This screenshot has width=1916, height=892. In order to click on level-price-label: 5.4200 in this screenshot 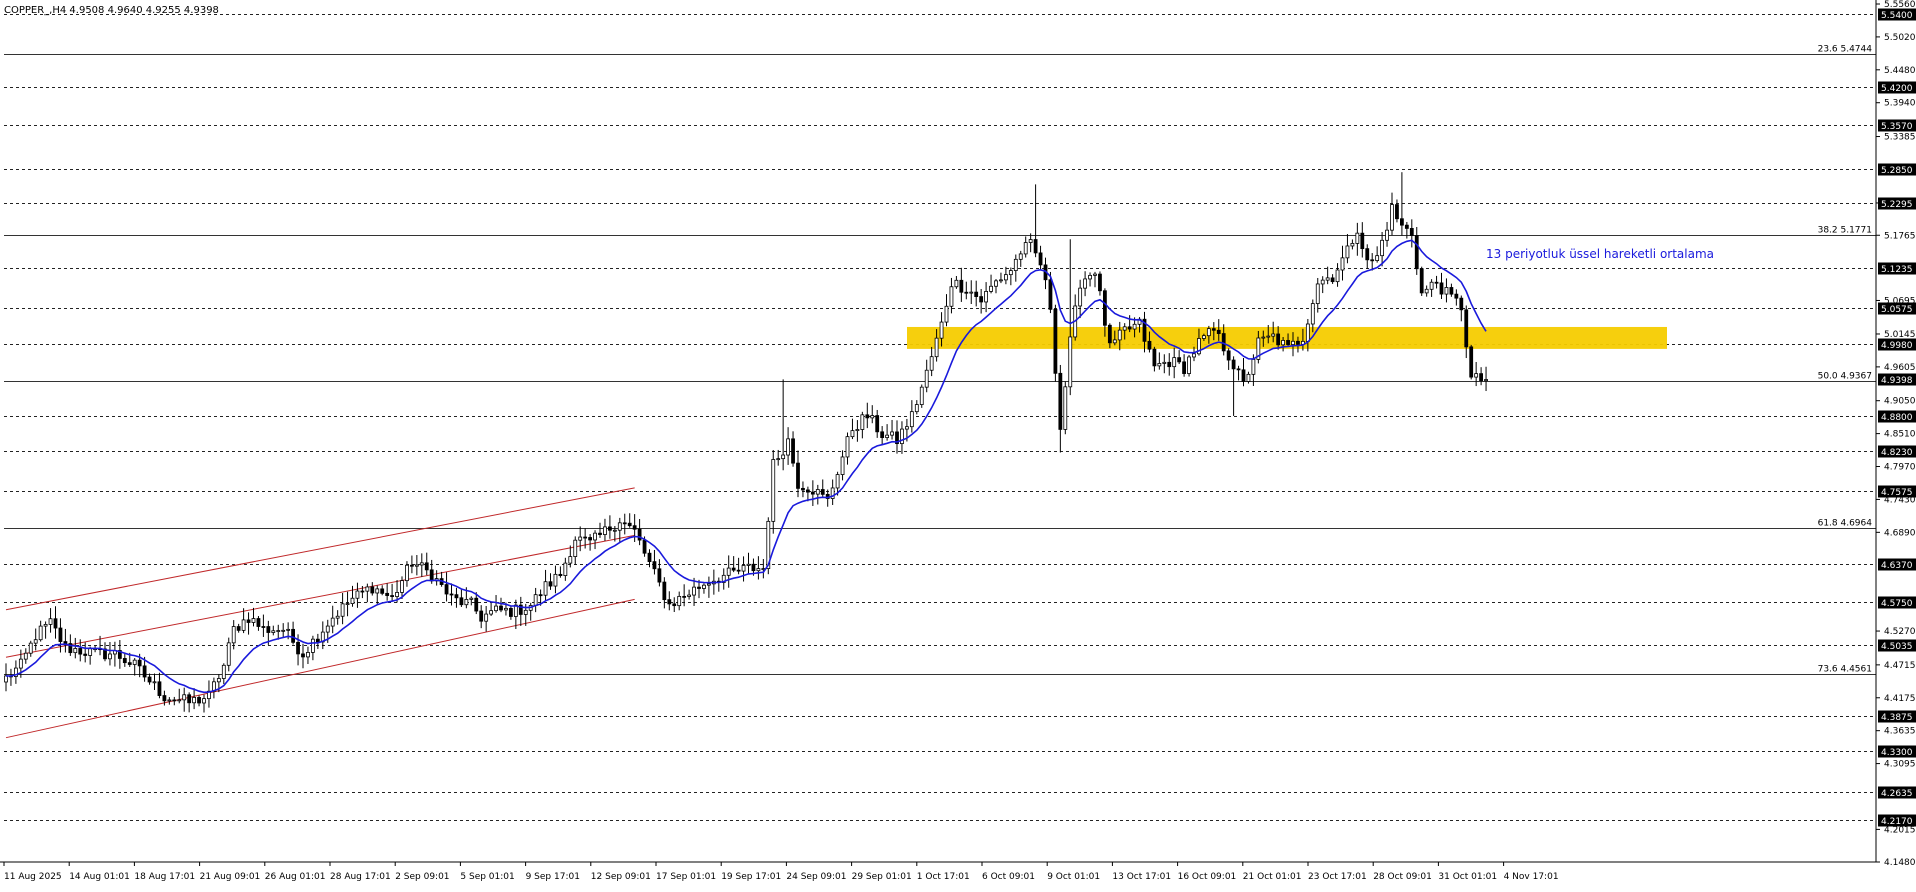, I will do `click(1897, 89)`.